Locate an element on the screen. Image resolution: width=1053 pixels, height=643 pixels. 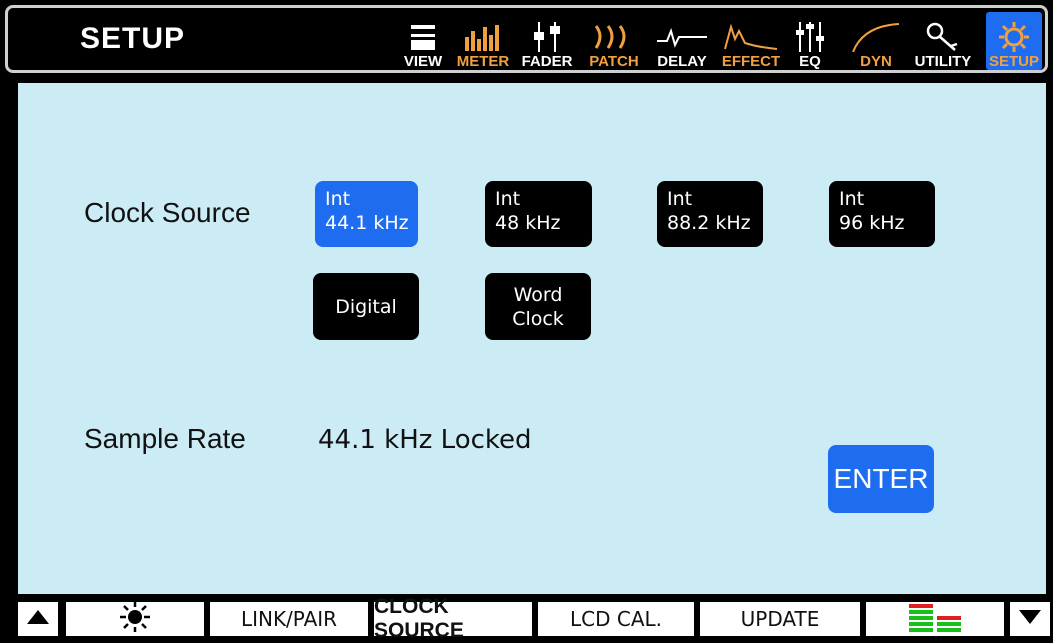
nav-effect: EFFECT is located at coordinates (751, 41).